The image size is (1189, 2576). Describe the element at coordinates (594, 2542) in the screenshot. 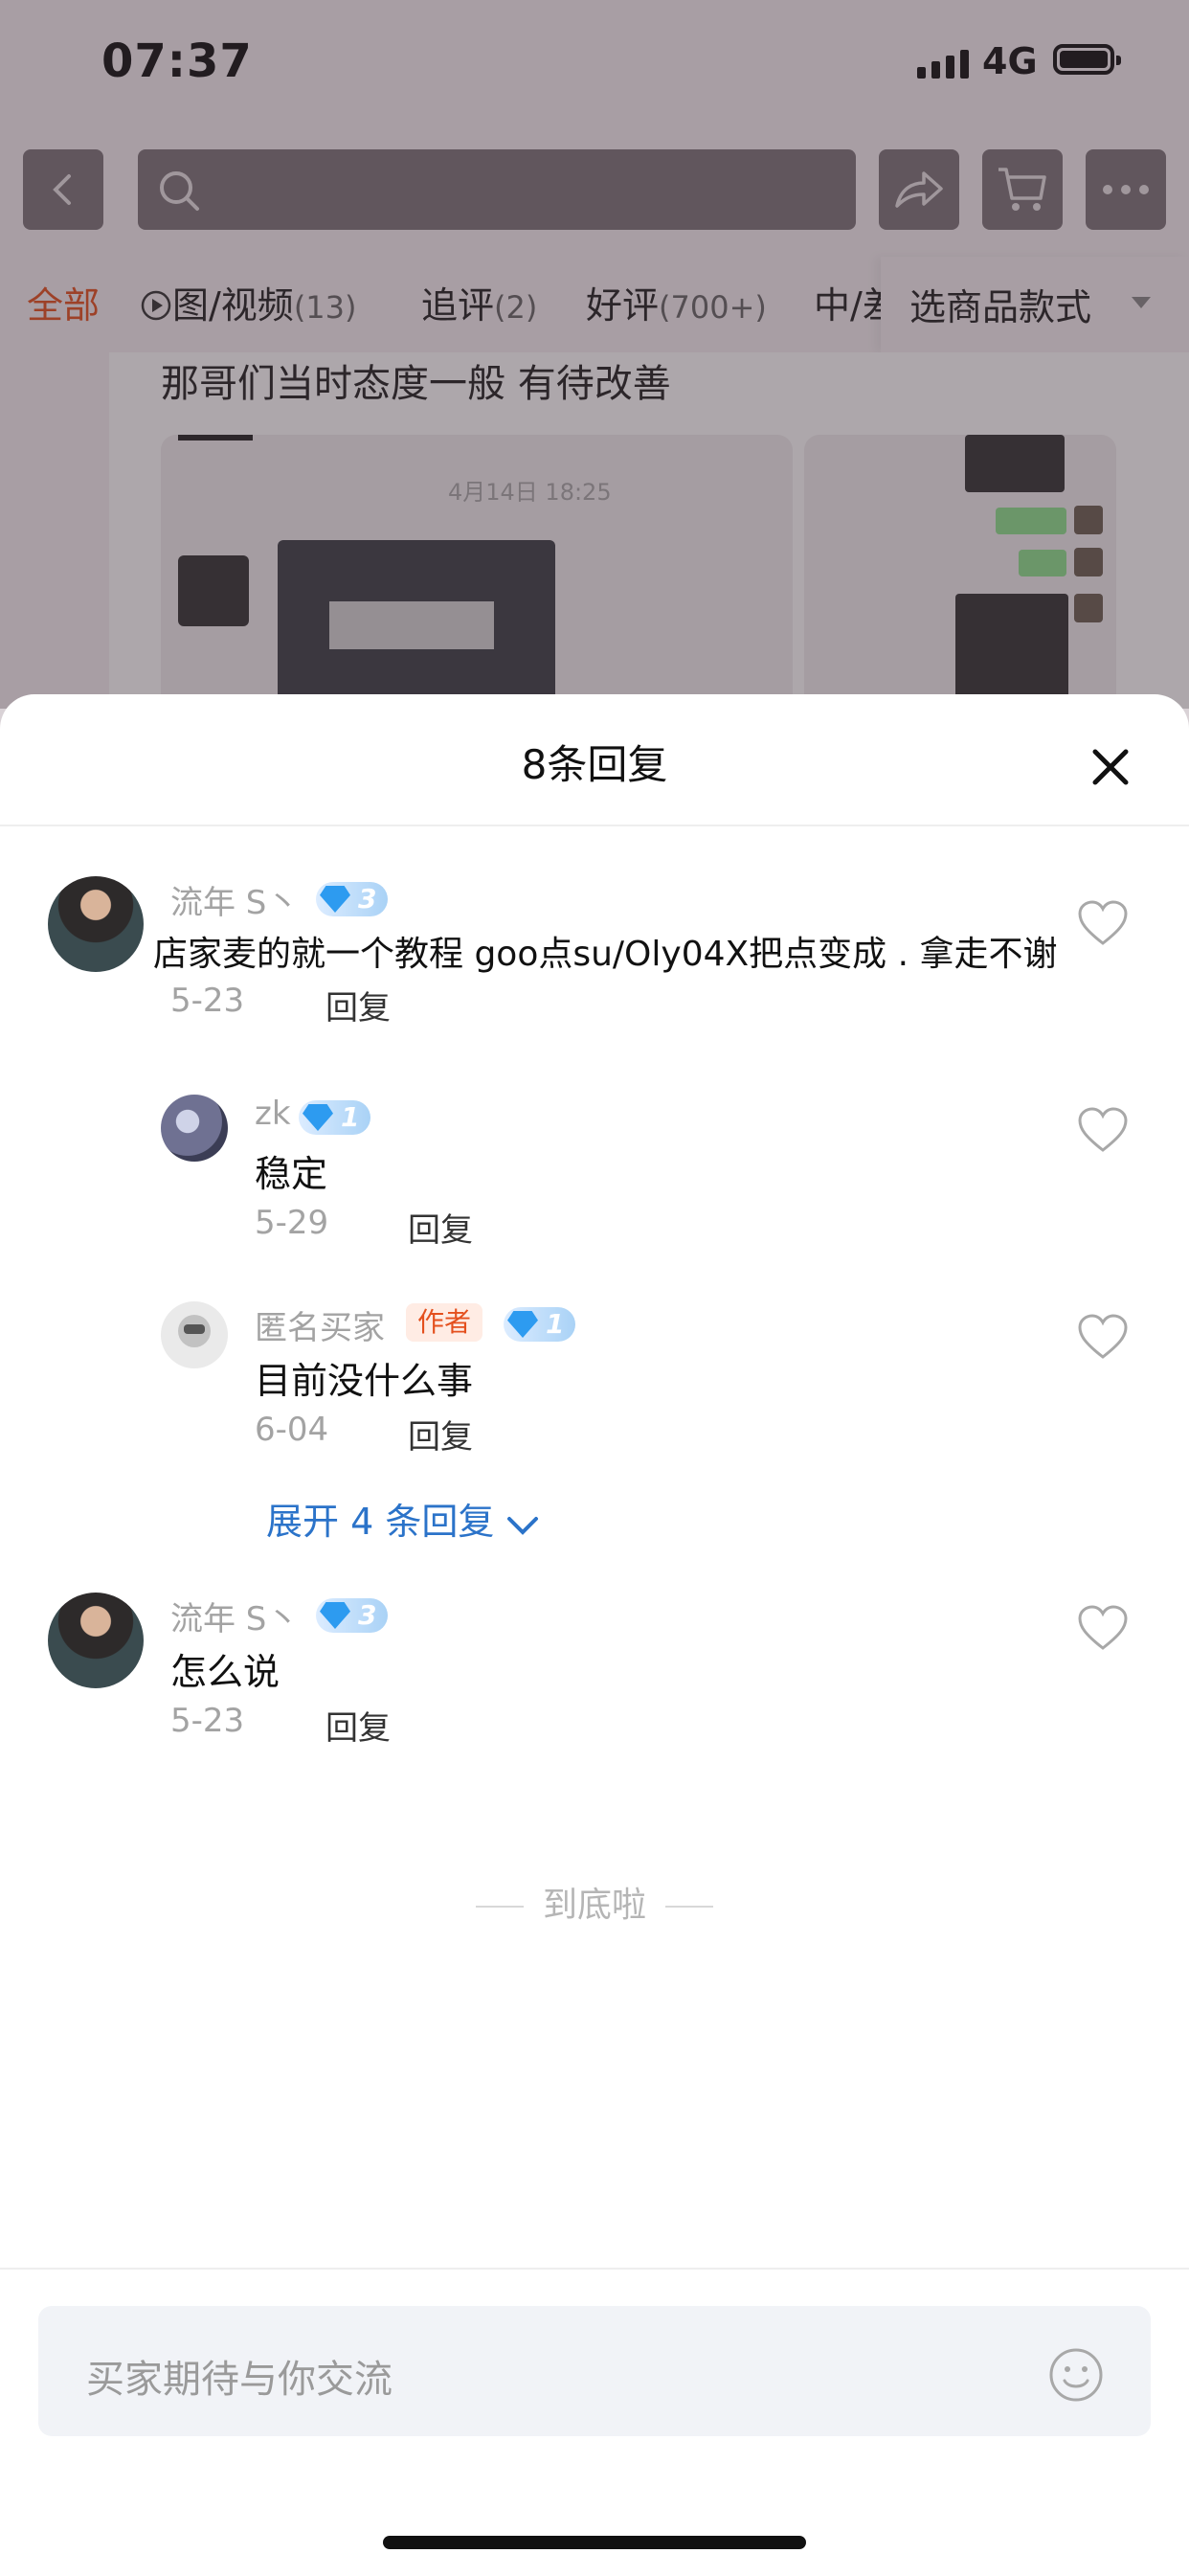

I see `home-indicator` at that location.